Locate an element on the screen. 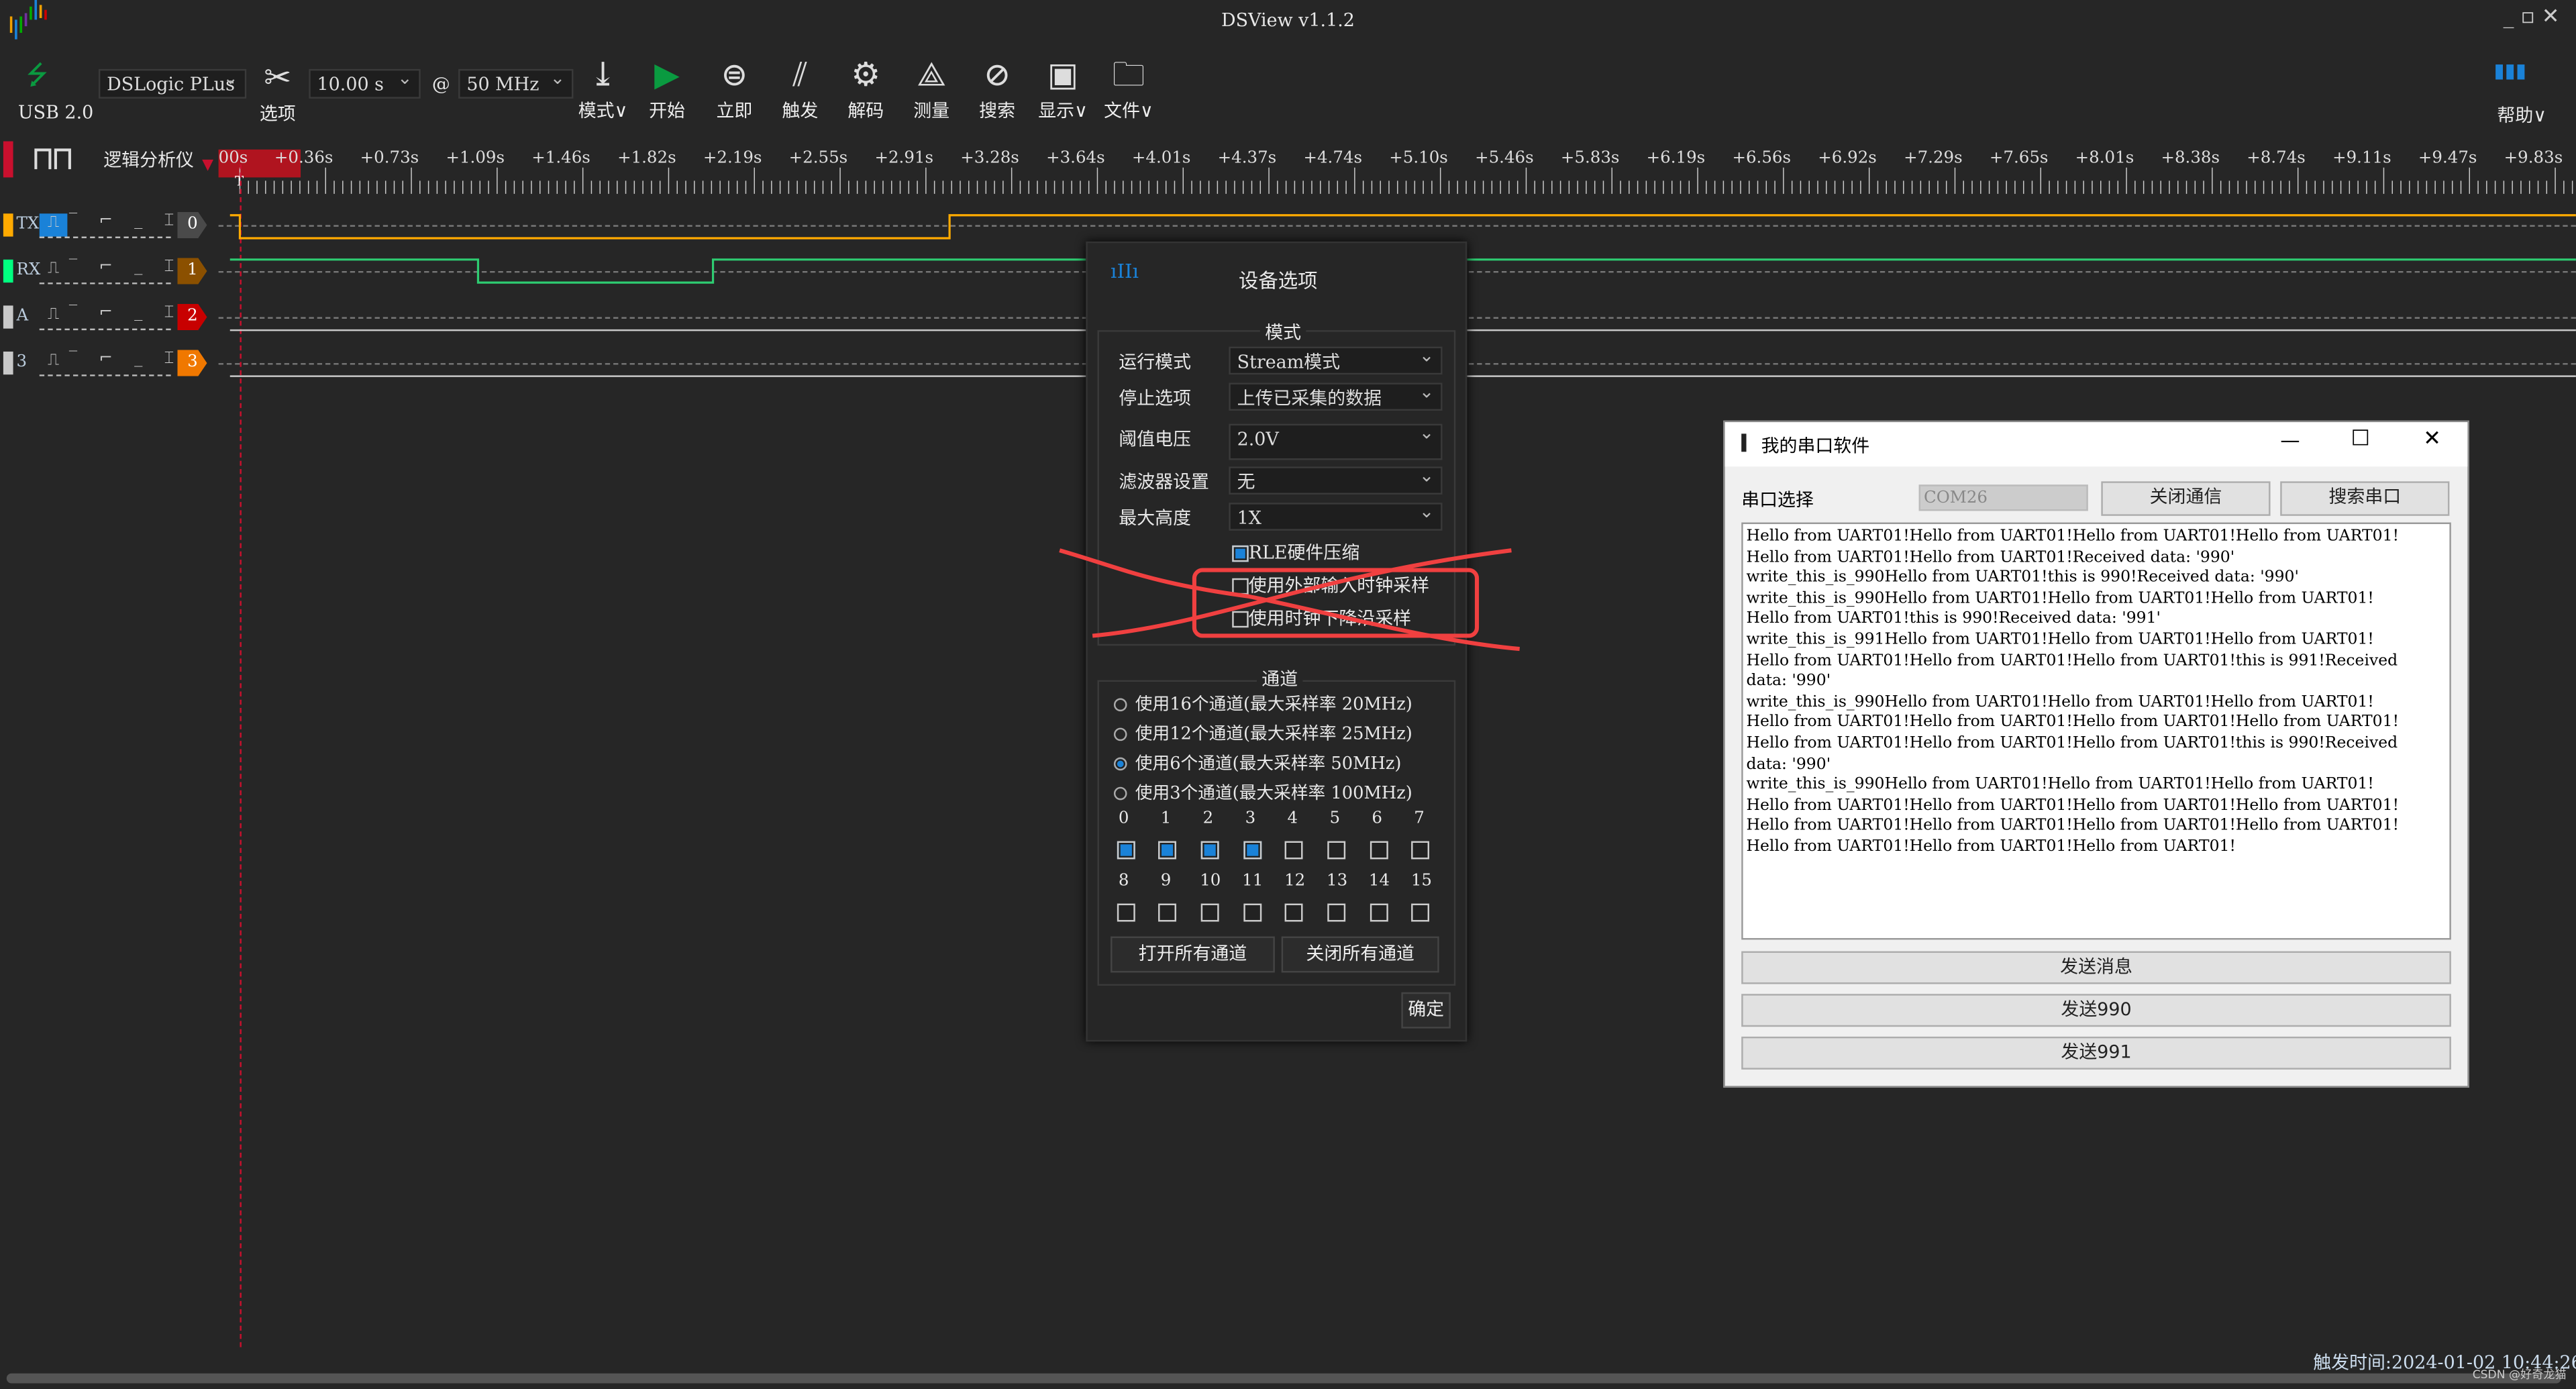 The height and width of the screenshot is (1389, 2576). ruler-ticks is located at coordinates (1394, 181).